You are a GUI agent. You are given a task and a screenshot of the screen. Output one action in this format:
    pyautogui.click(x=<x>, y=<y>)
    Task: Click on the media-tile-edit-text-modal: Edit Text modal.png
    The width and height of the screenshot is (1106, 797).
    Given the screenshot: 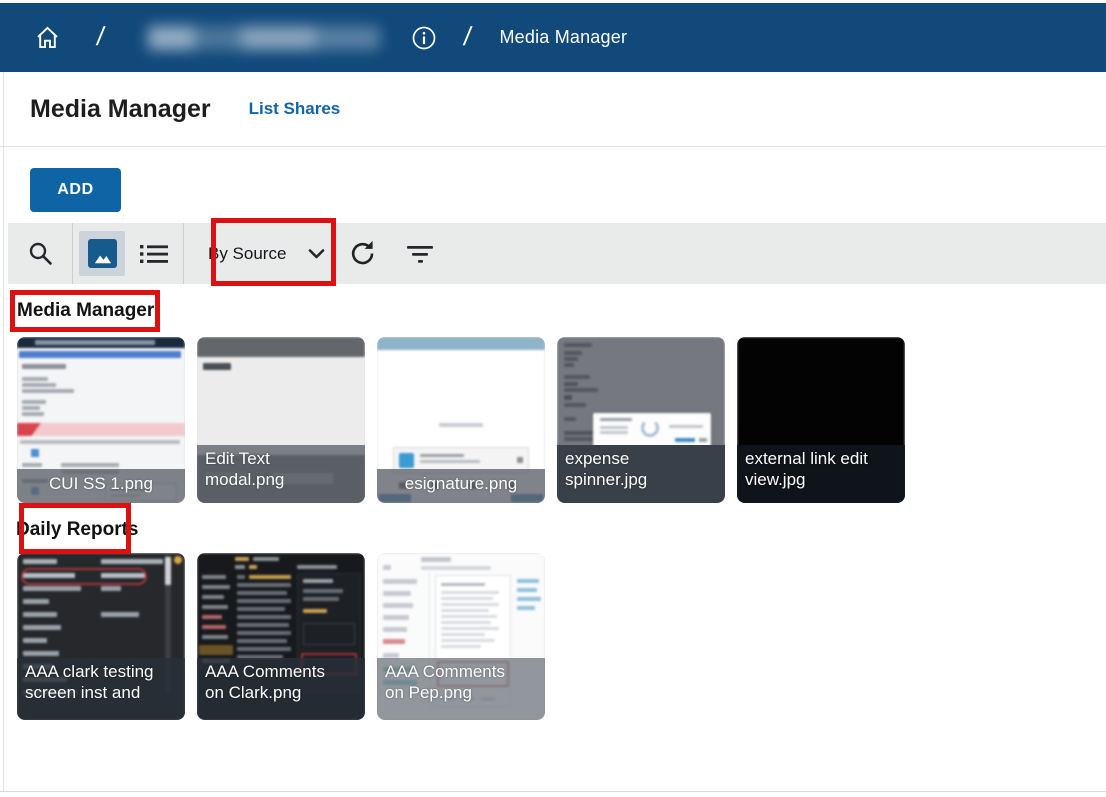 What is the action you would take?
    pyautogui.click(x=281, y=420)
    